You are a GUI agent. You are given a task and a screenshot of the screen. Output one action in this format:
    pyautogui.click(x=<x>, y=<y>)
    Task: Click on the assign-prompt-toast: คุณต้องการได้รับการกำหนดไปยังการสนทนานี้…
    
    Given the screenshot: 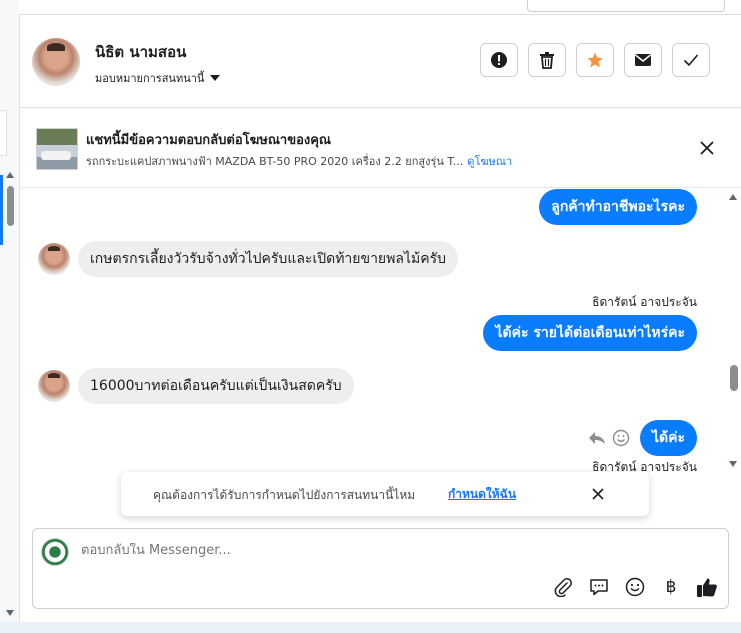 What is the action you would take?
    pyautogui.click(x=385, y=494)
    